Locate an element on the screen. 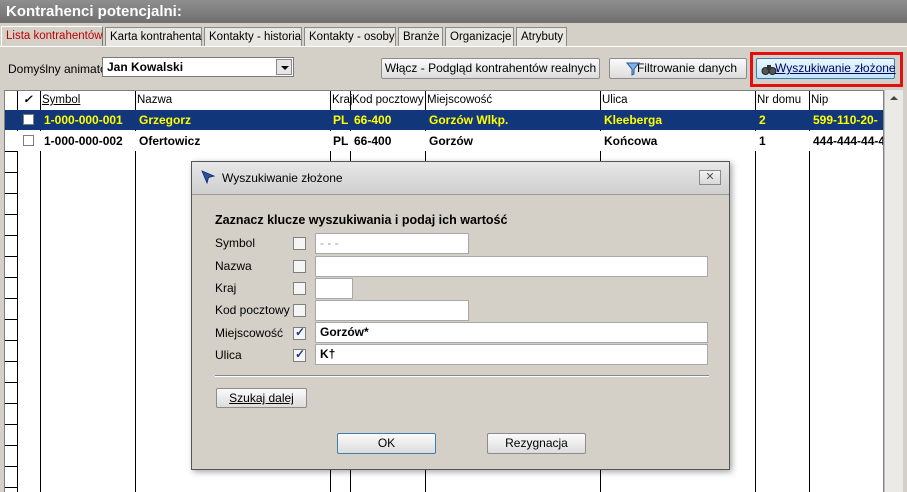  cell-symbol: 1-000-000-001 is located at coordinates (83, 120).